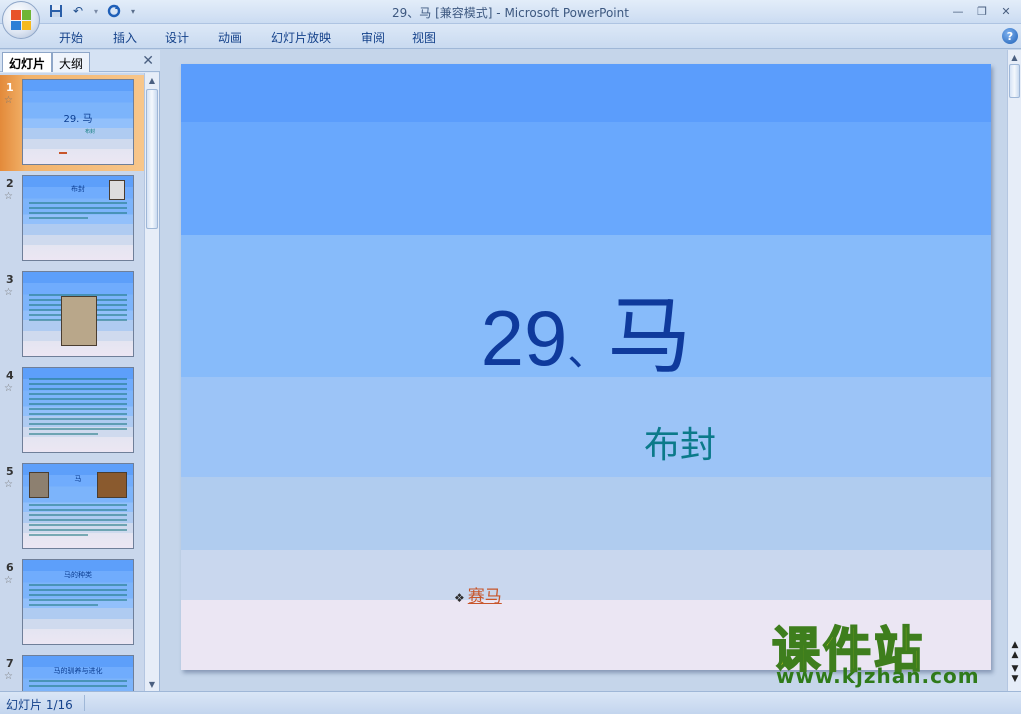 The height and width of the screenshot is (714, 1021). What do you see at coordinates (177, 37) in the screenshot?
I see `tab-design: 设计` at bounding box center [177, 37].